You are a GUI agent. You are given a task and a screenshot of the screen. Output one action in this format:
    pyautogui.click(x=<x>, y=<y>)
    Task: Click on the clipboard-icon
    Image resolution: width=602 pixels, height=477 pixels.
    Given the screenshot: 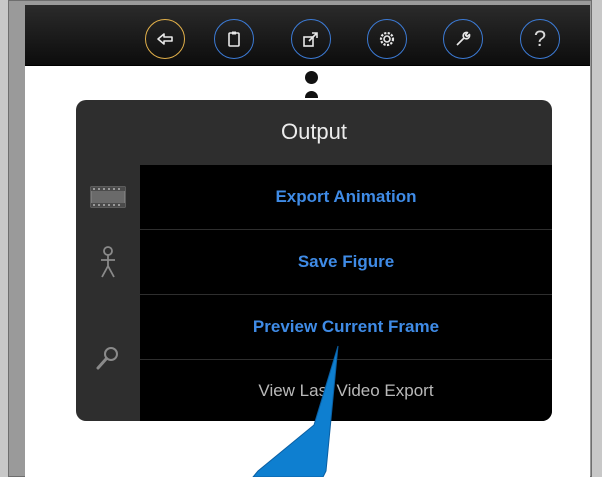 What is the action you would take?
    pyautogui.click(x=234, y=39)
    